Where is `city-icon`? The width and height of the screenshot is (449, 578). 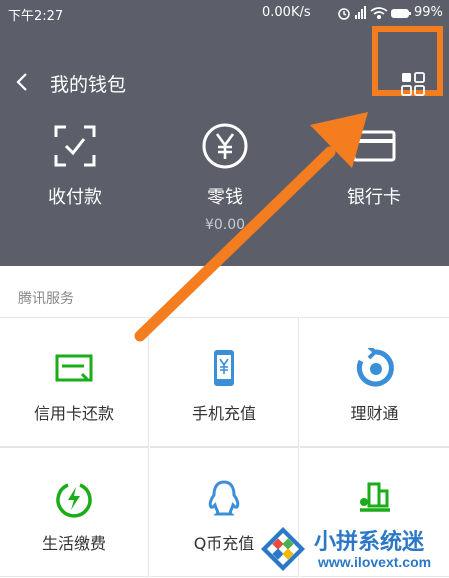 city-icon is located at coordinates (374, 497).